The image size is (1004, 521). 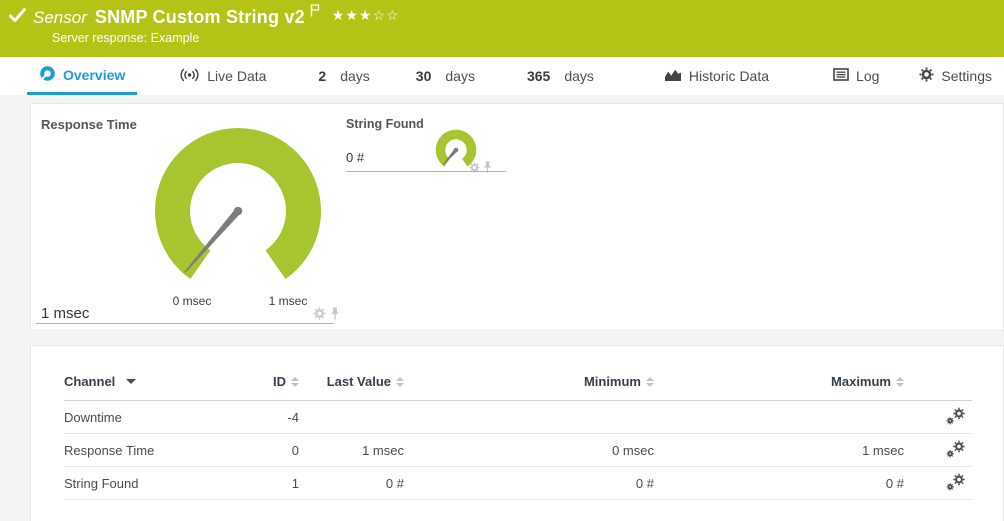 I want to click on live-broadcast-icon, so click(x=189, y=76).